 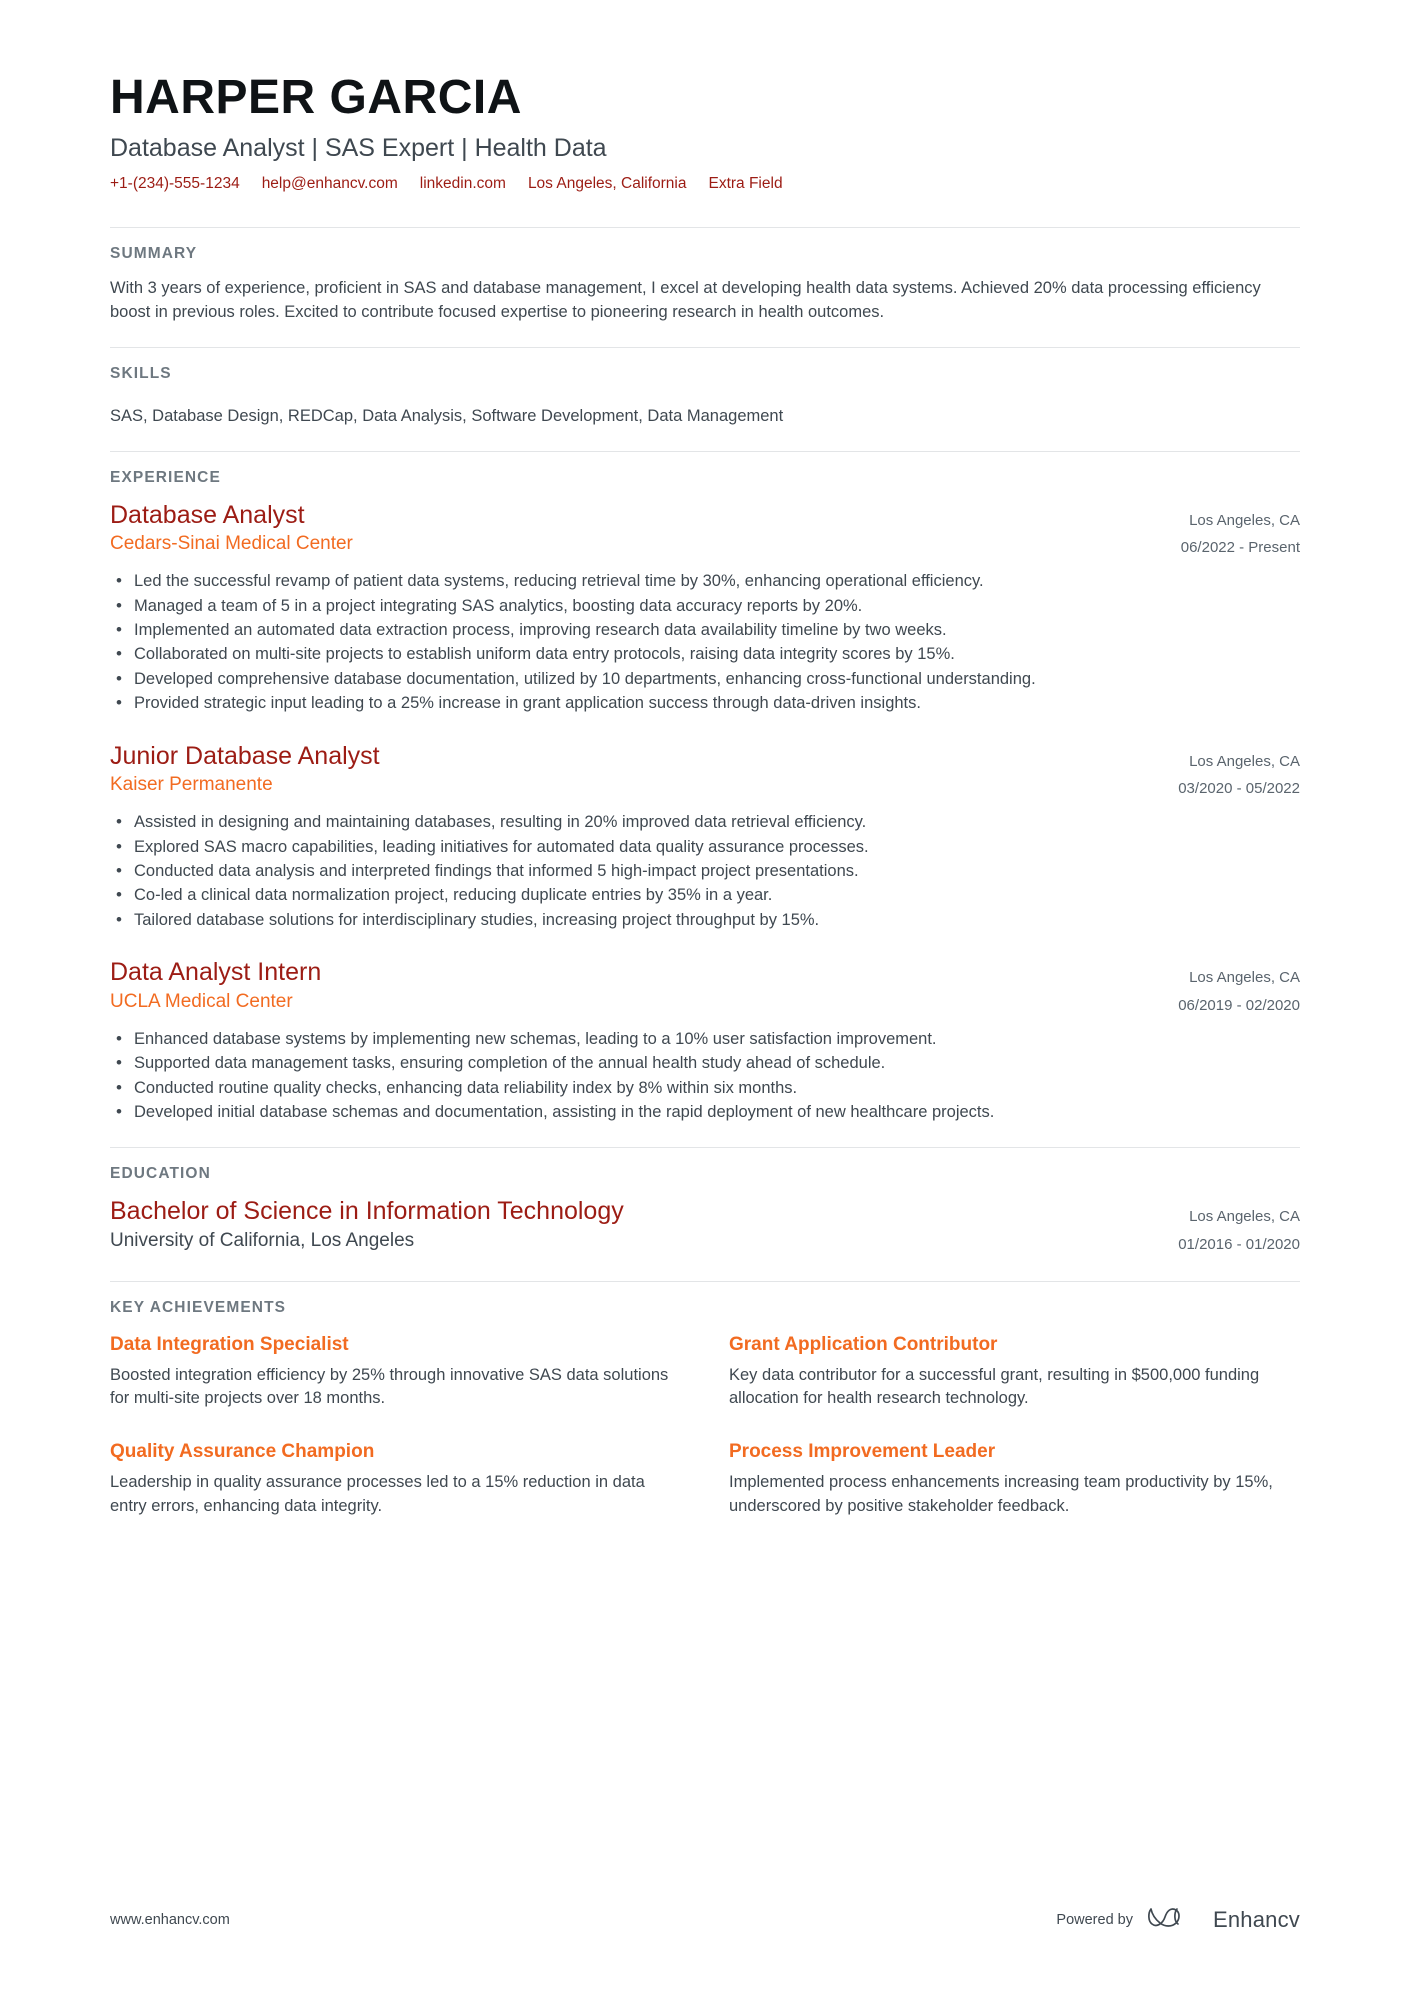 What do you see at coordinates (1240, 532) in the screenshot?
I see `experience-entry-meta: Los Angeles, CA 06/2022 - Present` at bounding box center [1240, 532].